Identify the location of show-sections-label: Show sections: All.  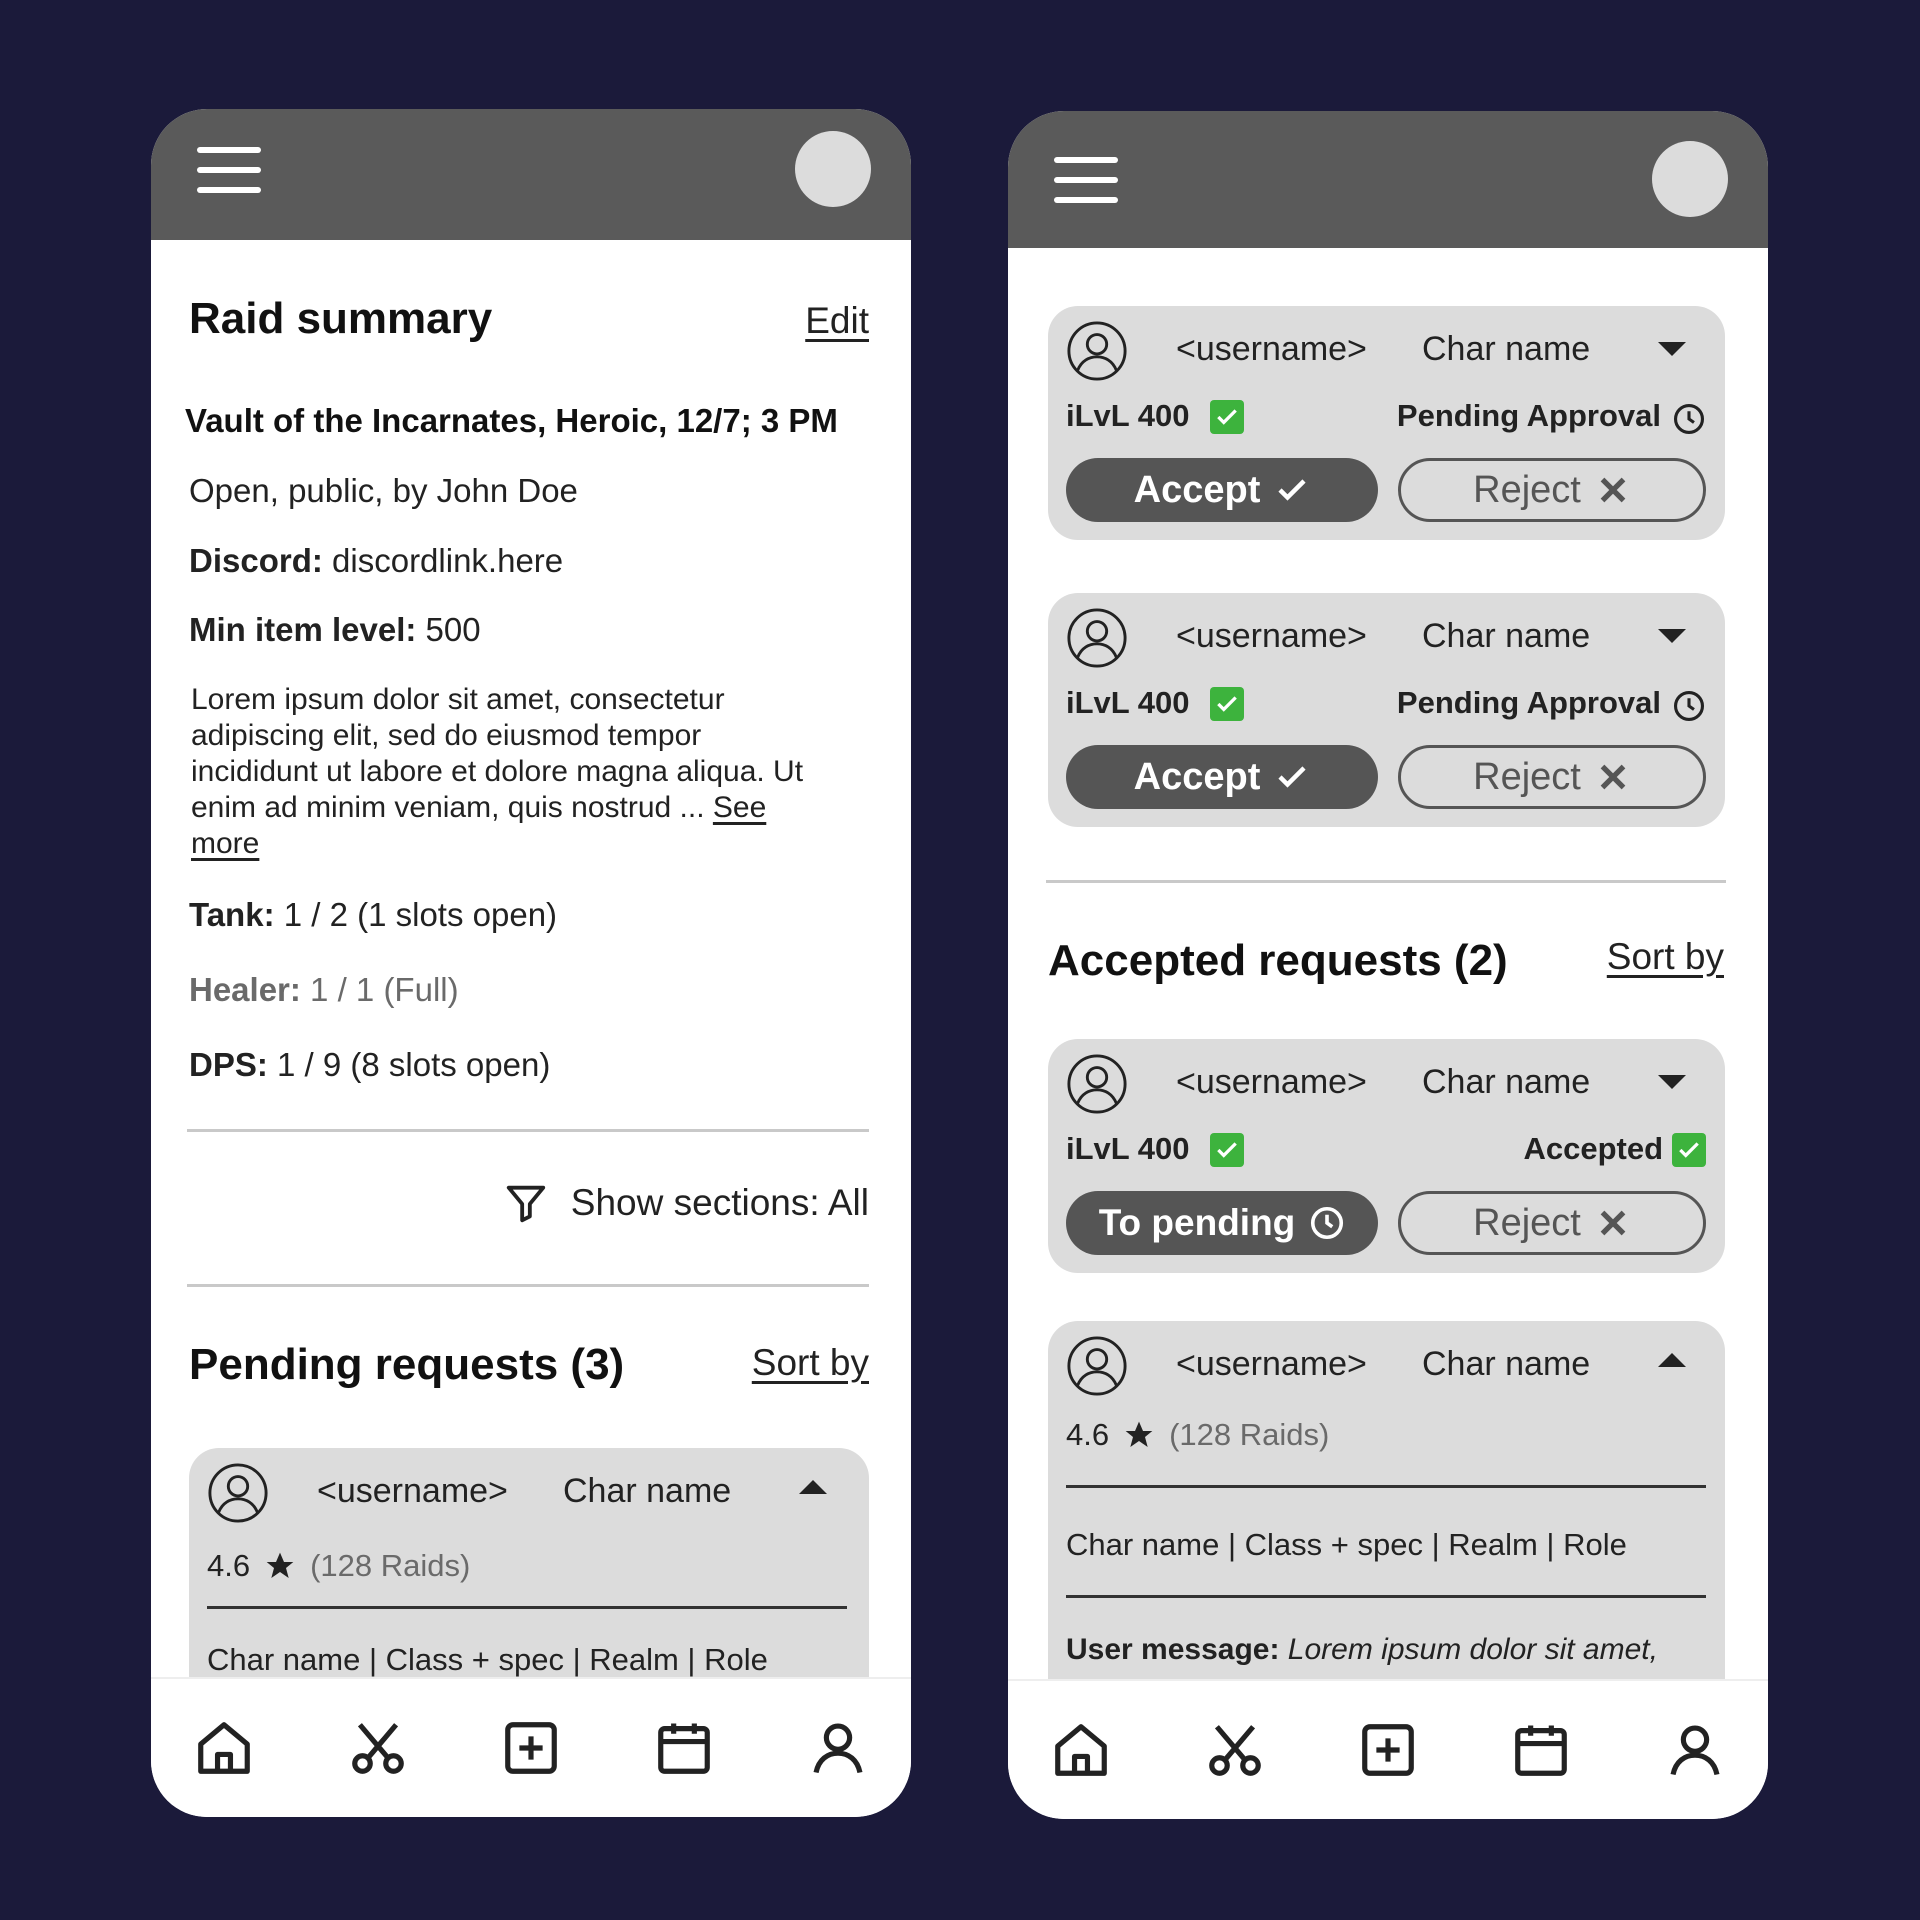
(719, 1202).